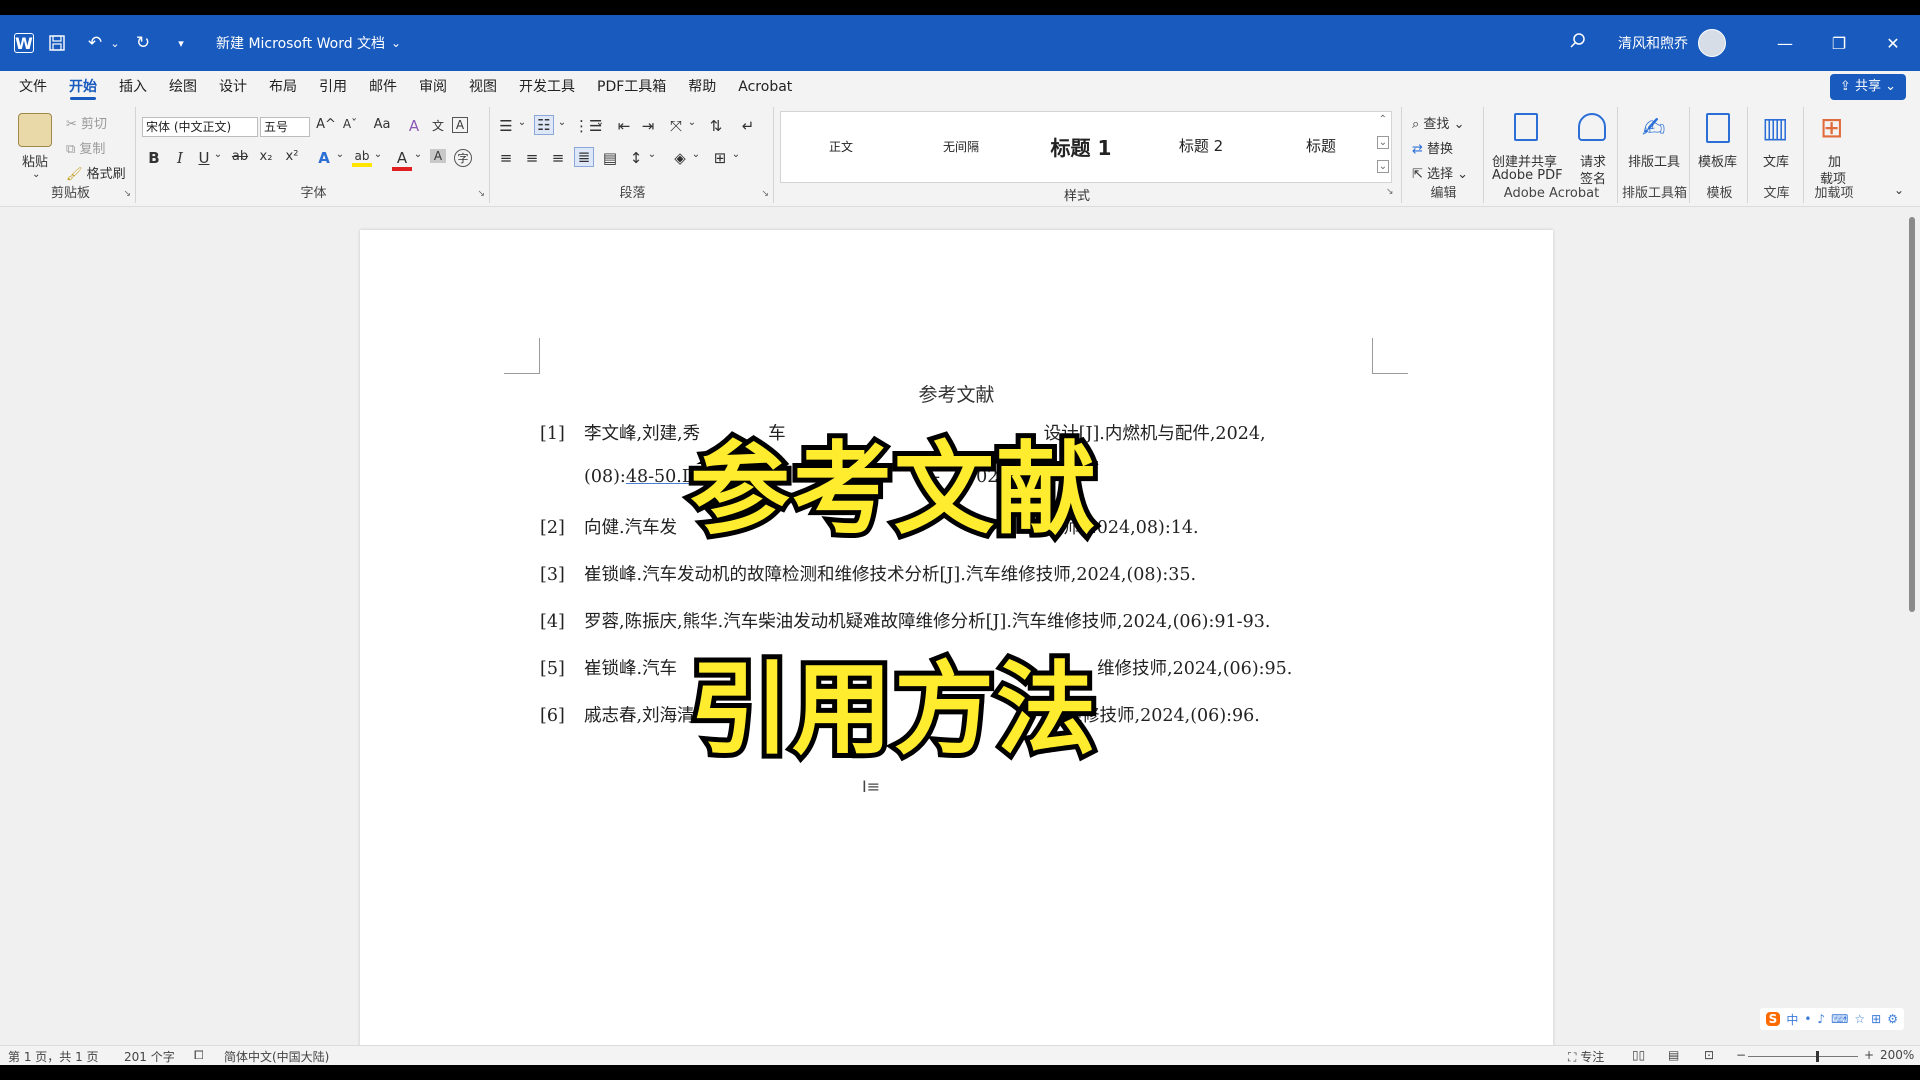 This screenshot has height=1080, width=1920. I want to click on tab-home: 开始, so click(83, 87).